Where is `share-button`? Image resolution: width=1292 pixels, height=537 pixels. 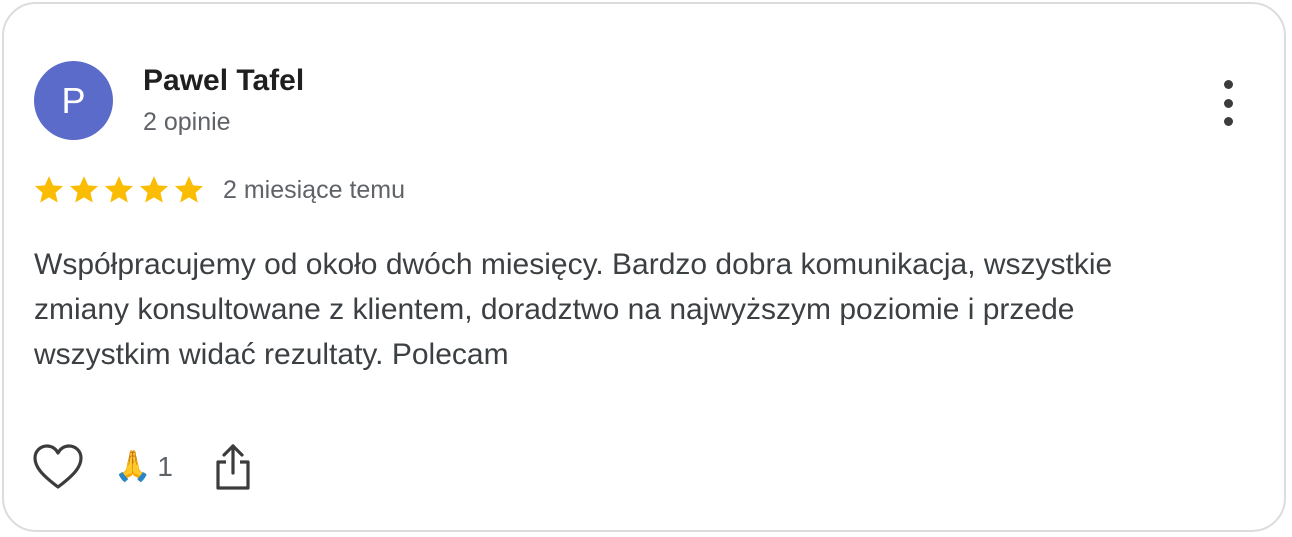
share-button is located at coordinates (233, 467).